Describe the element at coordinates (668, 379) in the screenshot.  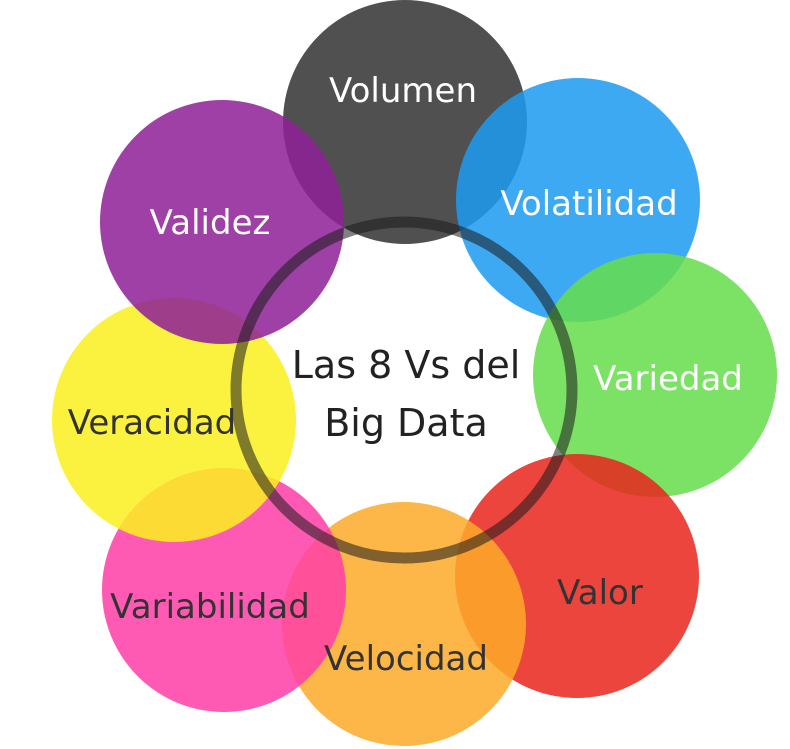
I see `petal-label-variedad: Variedad` at that location.